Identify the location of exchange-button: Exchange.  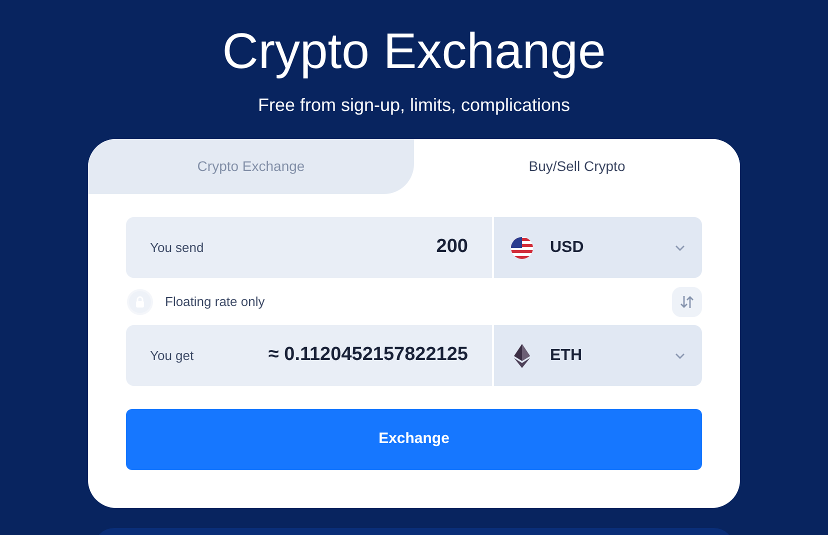
(414, 439).